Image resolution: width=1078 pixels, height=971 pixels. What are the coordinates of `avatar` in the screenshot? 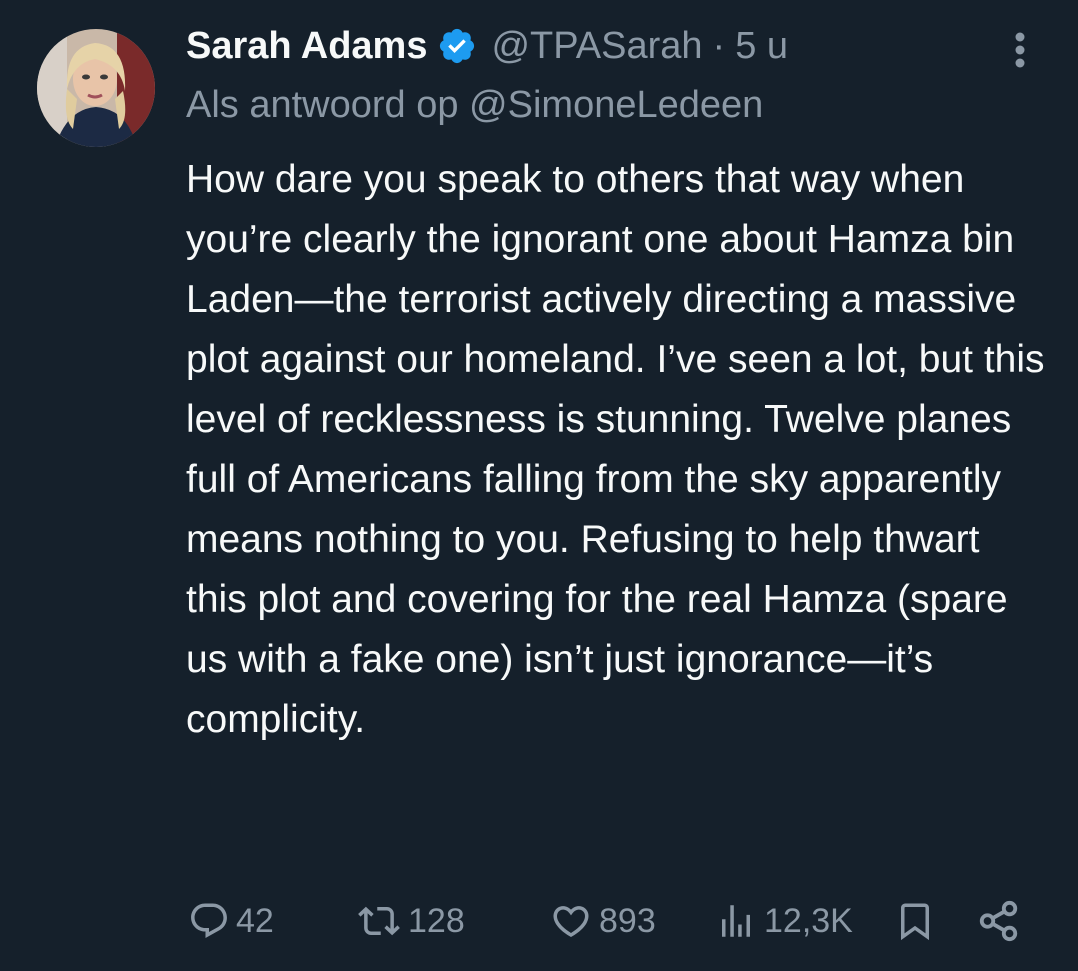 It's located at (96, 88).